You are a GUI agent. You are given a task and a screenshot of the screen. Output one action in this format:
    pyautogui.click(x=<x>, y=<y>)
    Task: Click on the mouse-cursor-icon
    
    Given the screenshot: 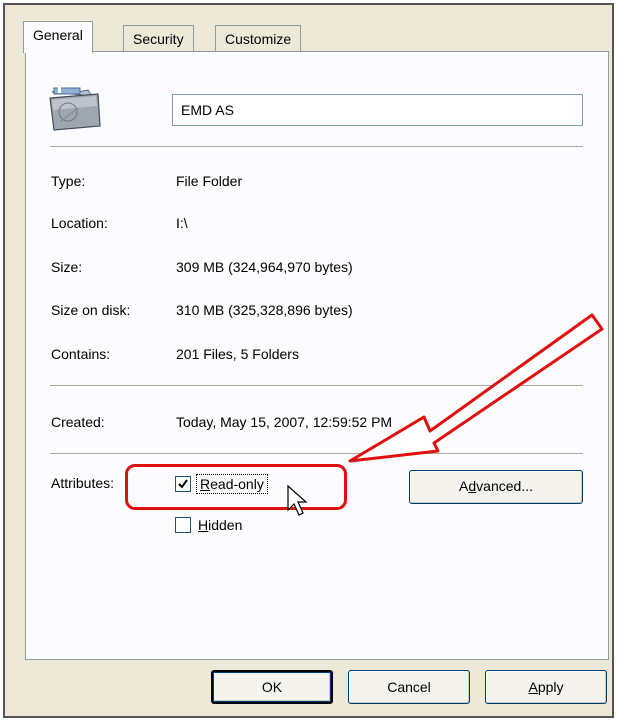 What is the action you would take?
    pyautogui.click(x=297, y=500)
    